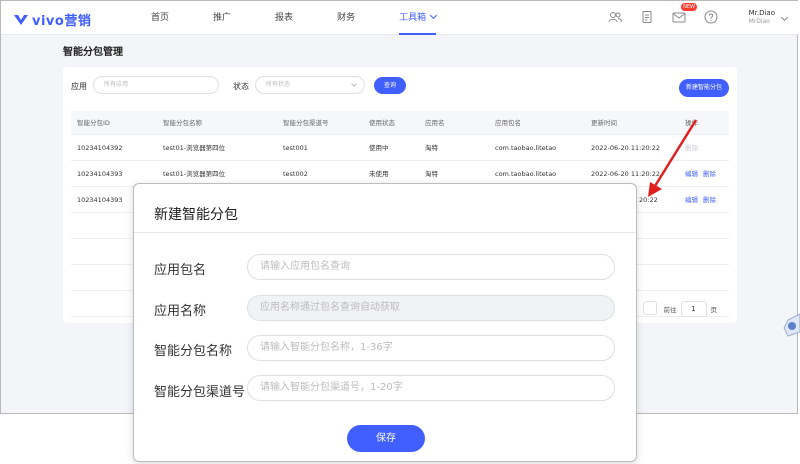  What do you see at coordinates (180, 311) in the screenshot?
I see `app-name-label: 应用名称` at bounding box center [180, 311].